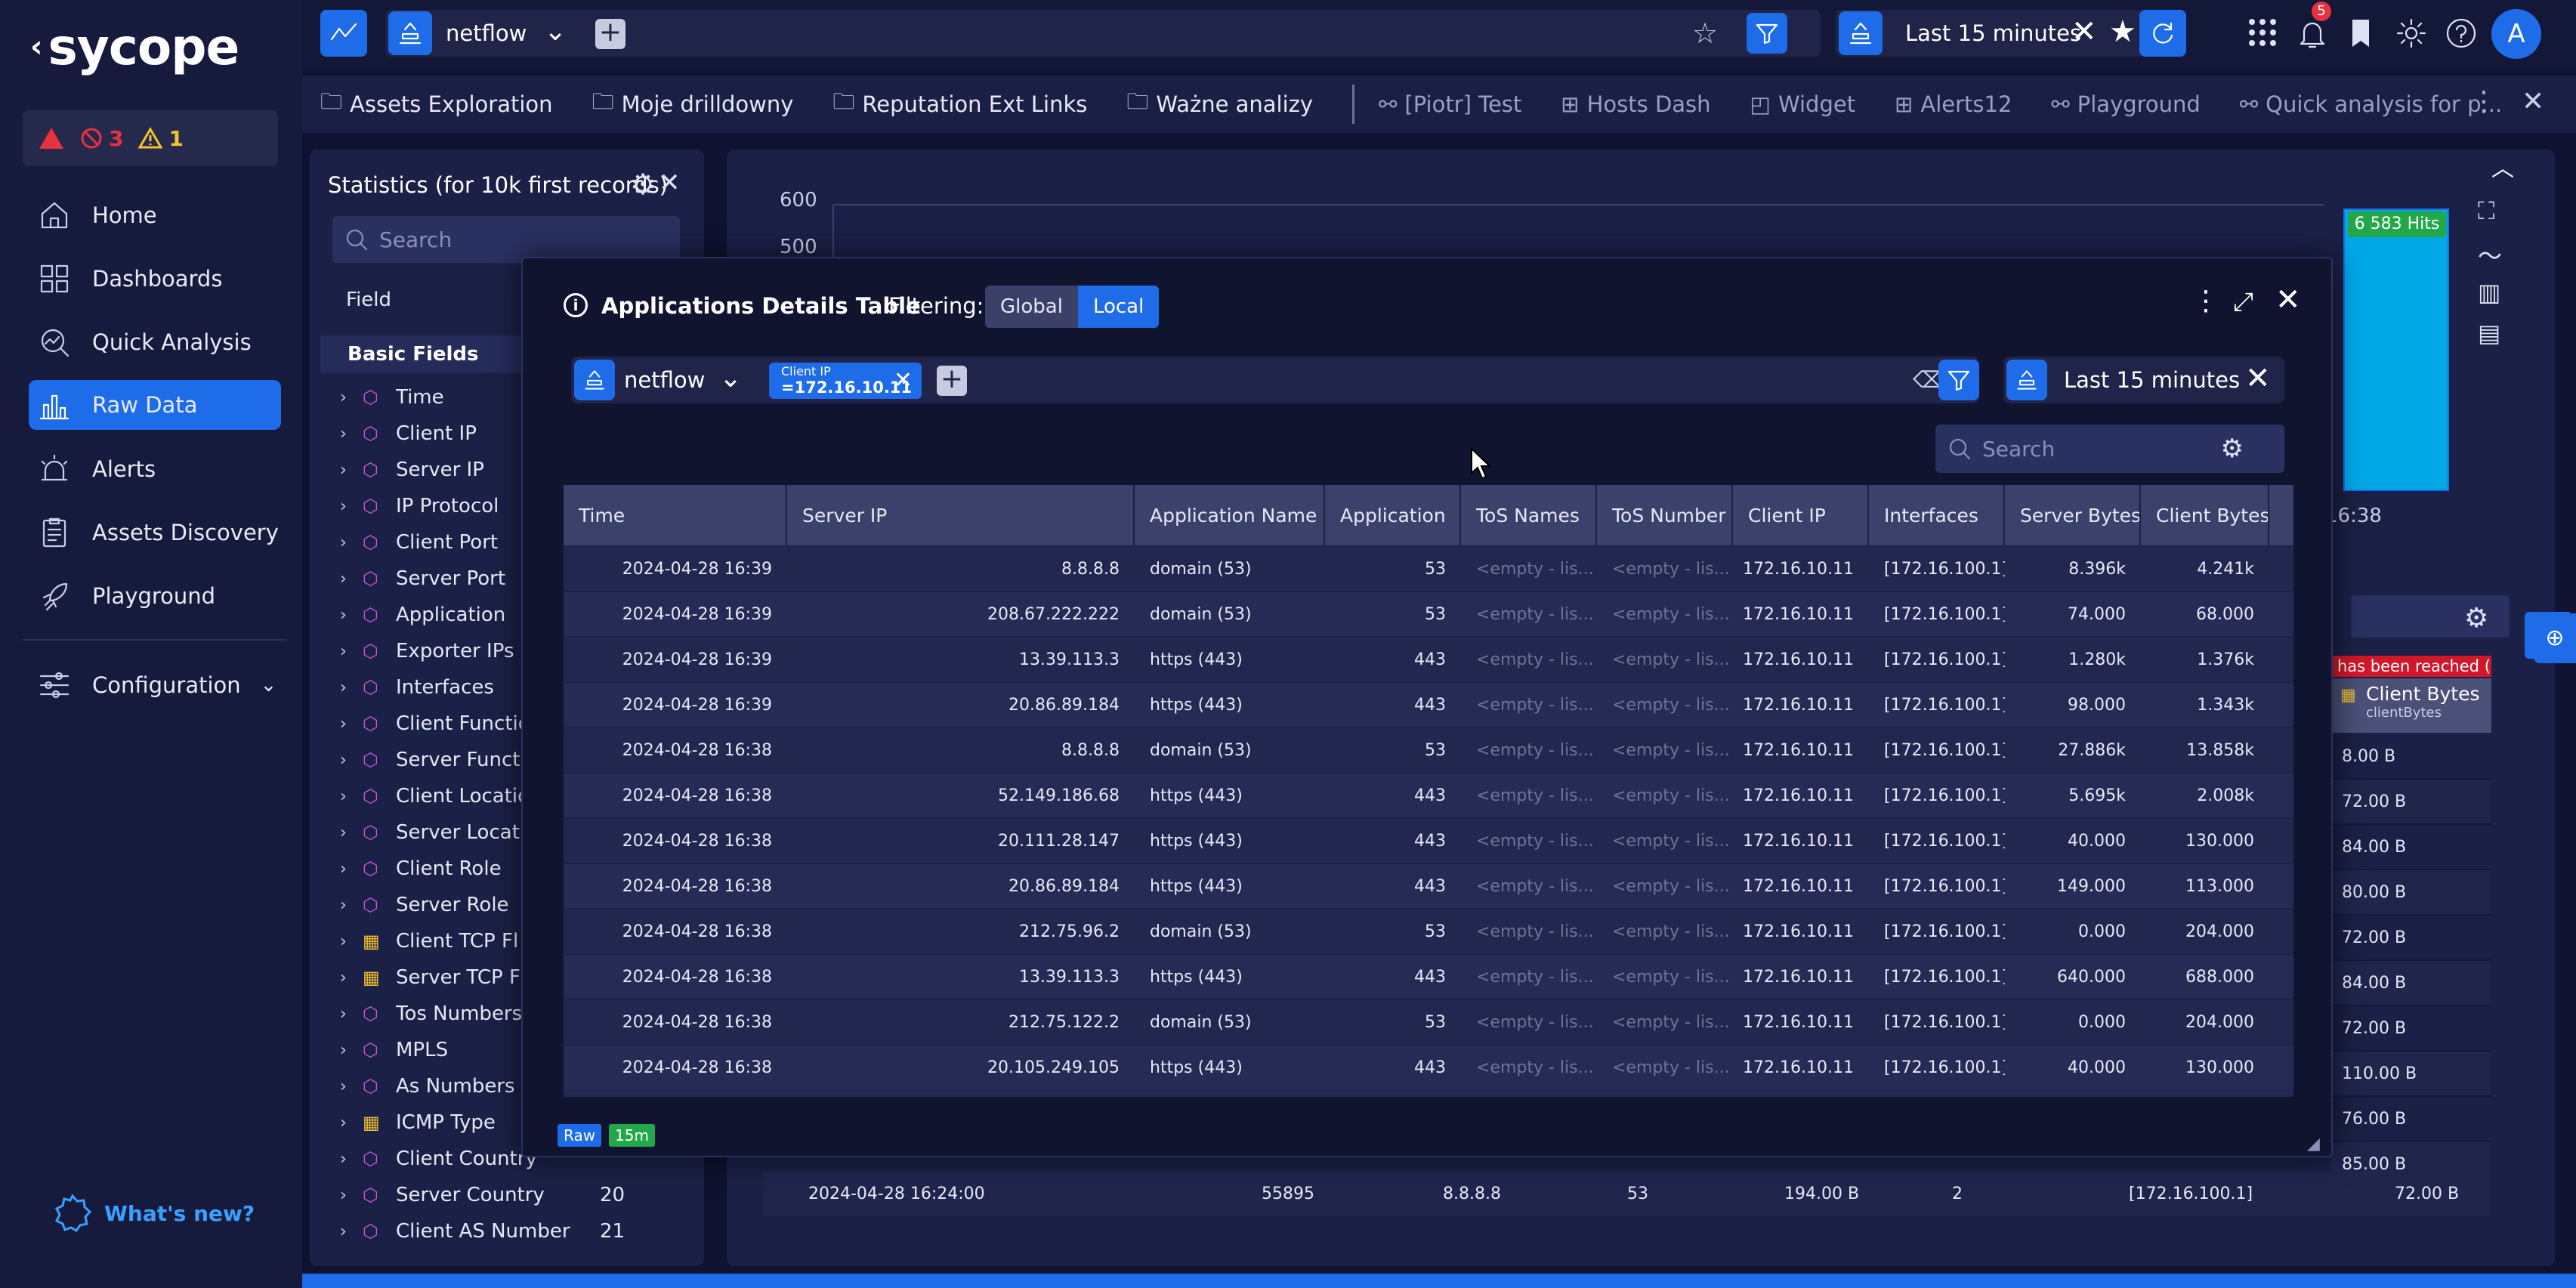 The height and width of the screenshot is (1288, 2576). What do you see at coordinates (150, 138) in the screenshot?
I see `alert-summary: 3 1` at bounding box center [150, 138].